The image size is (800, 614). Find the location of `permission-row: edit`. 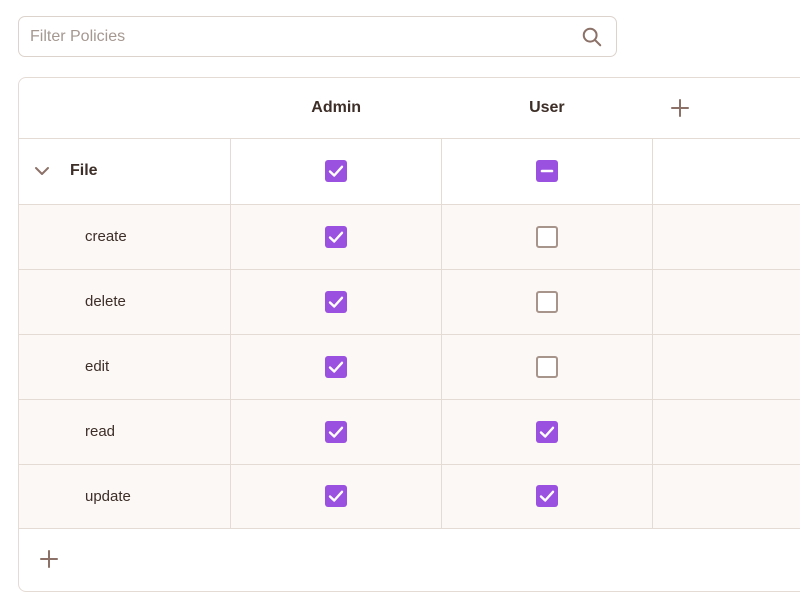

permission-row: edit is located at coordinates (409, 367).